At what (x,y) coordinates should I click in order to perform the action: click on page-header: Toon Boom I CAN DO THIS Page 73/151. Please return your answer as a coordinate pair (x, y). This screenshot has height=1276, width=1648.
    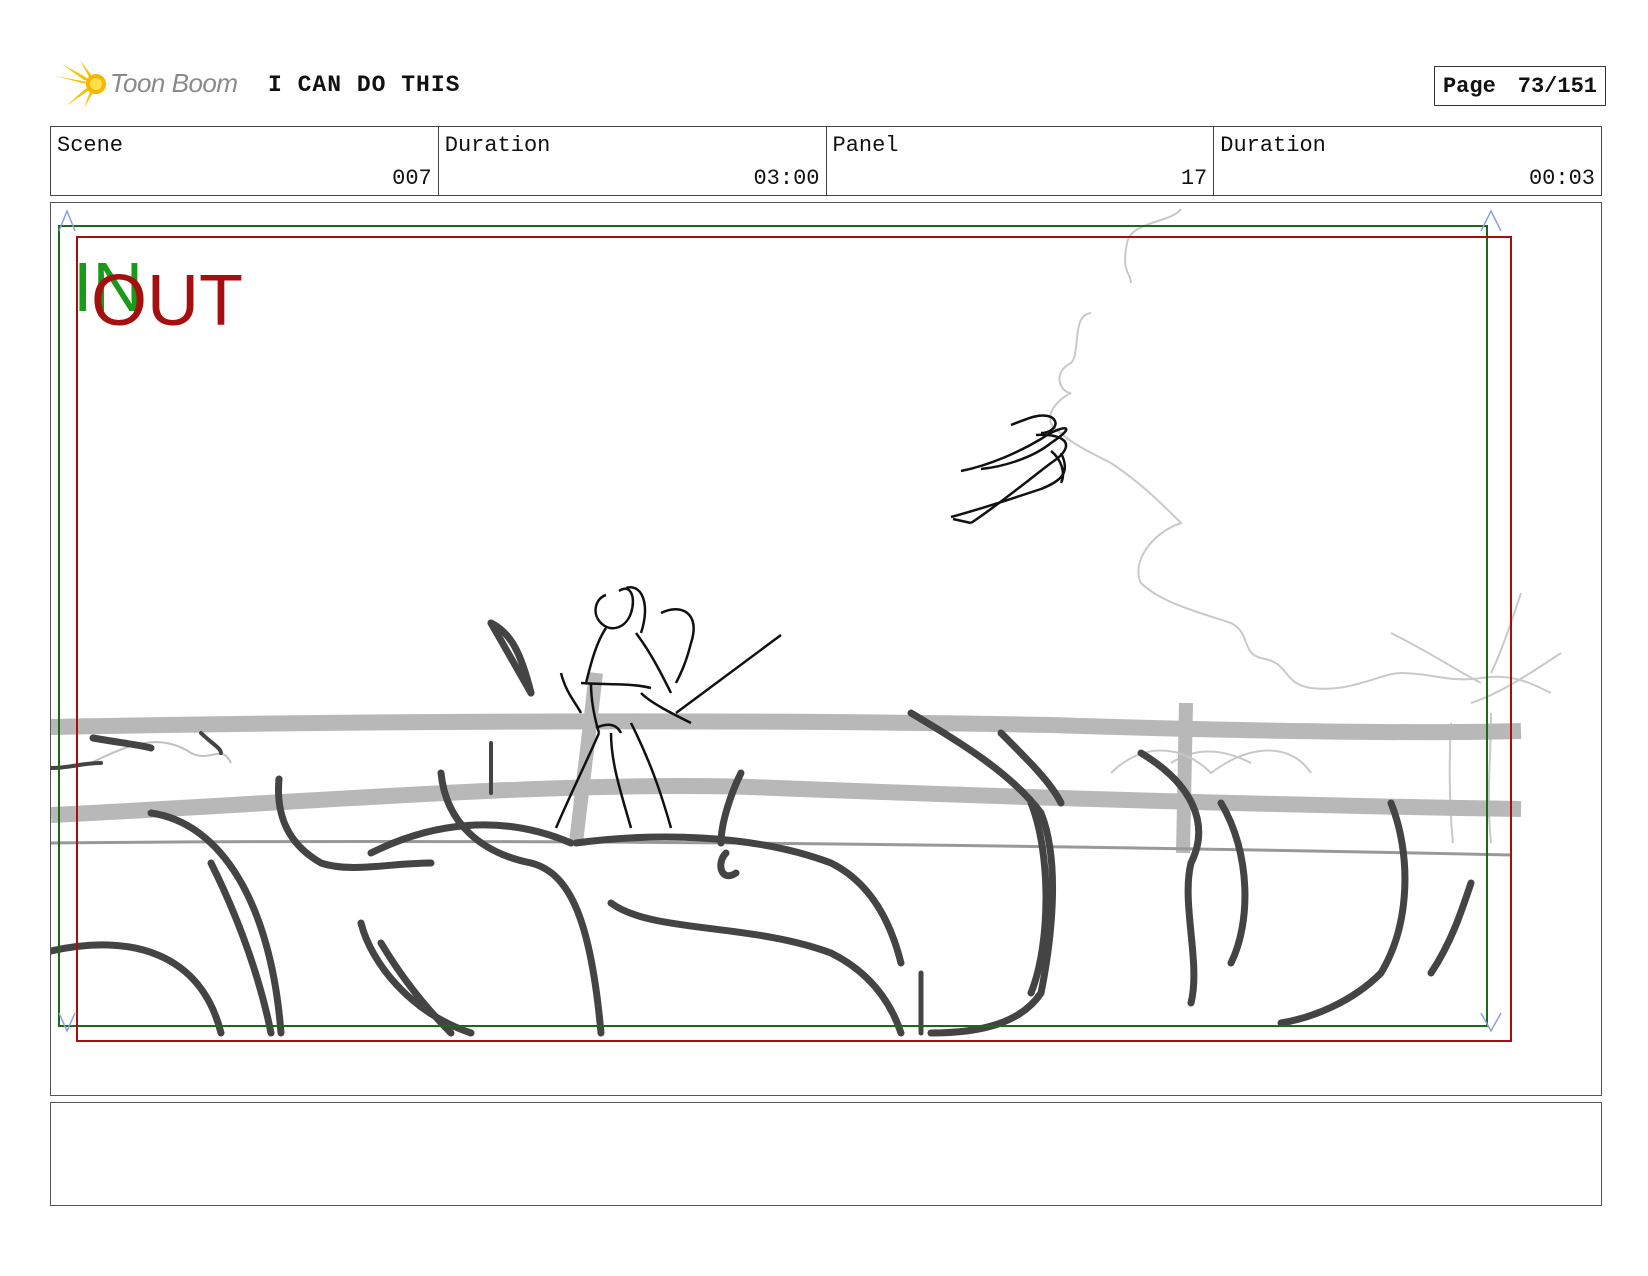
    Looking at the image, I should click on (830, 84).